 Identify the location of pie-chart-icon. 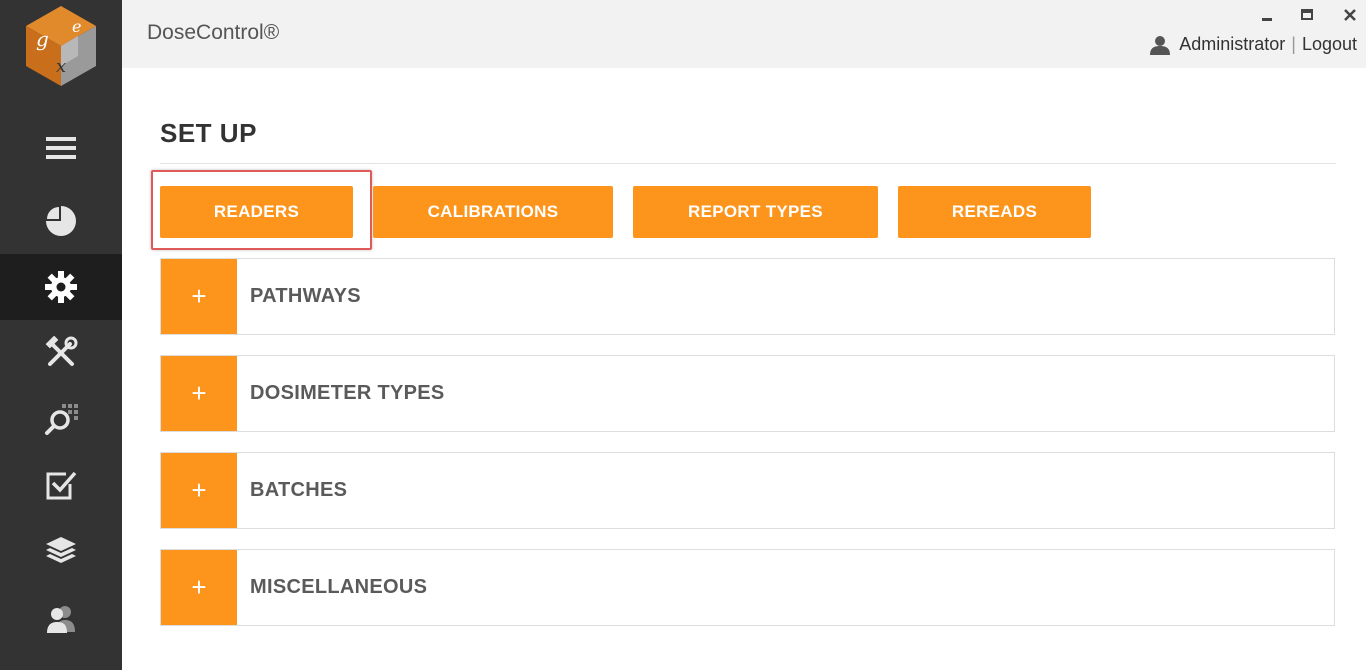
(61, 221).